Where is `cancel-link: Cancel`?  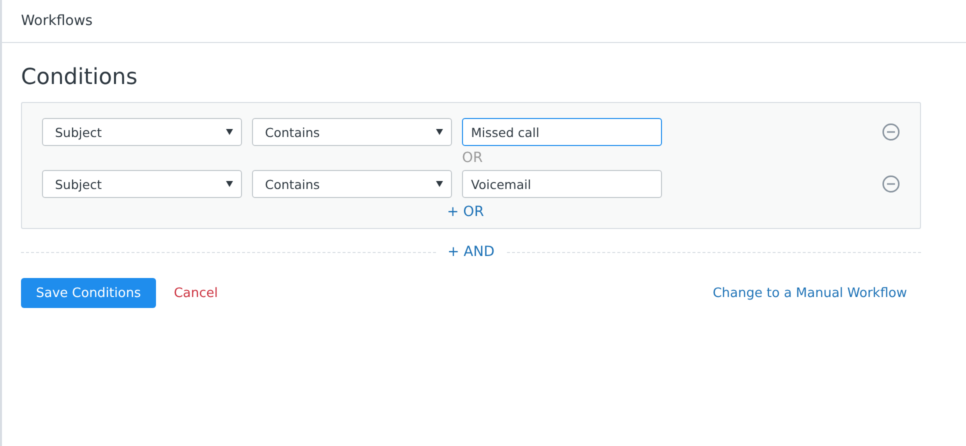
cancel-link: Cancel is located at coordinates (196, 293).